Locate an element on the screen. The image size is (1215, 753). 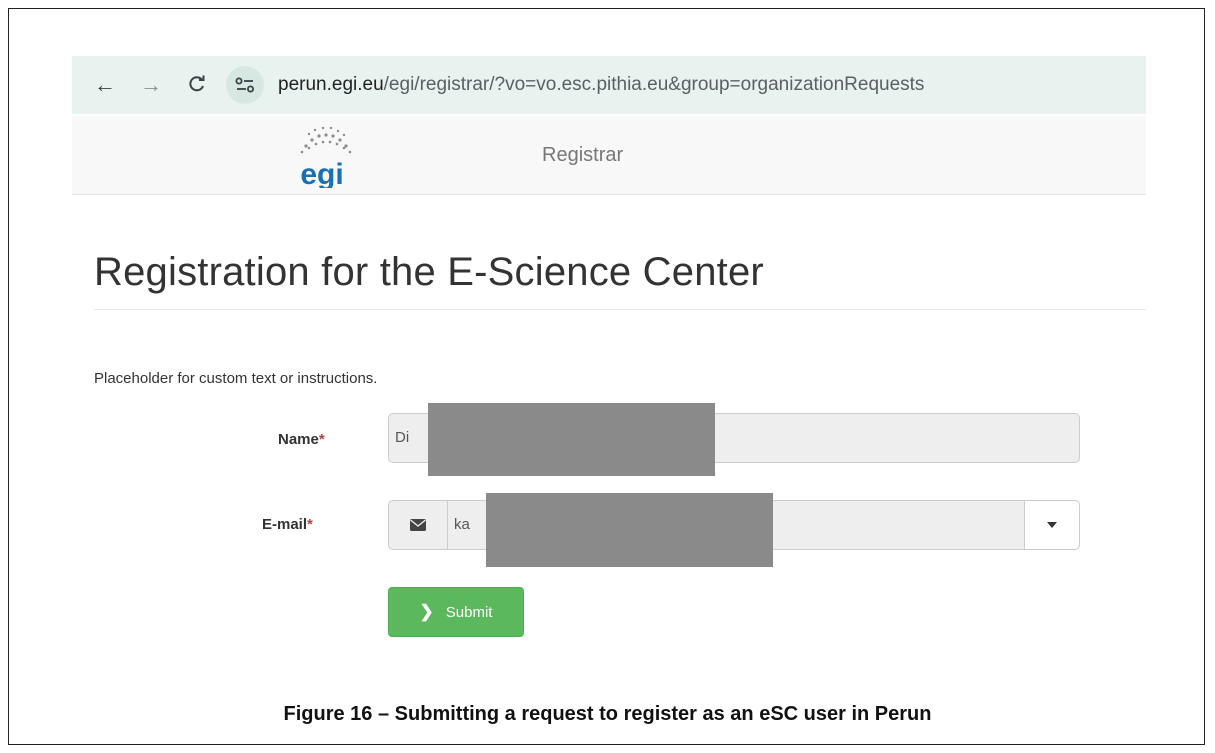
chevron-right-icon: ❯ is located at coordinates (426, 611).